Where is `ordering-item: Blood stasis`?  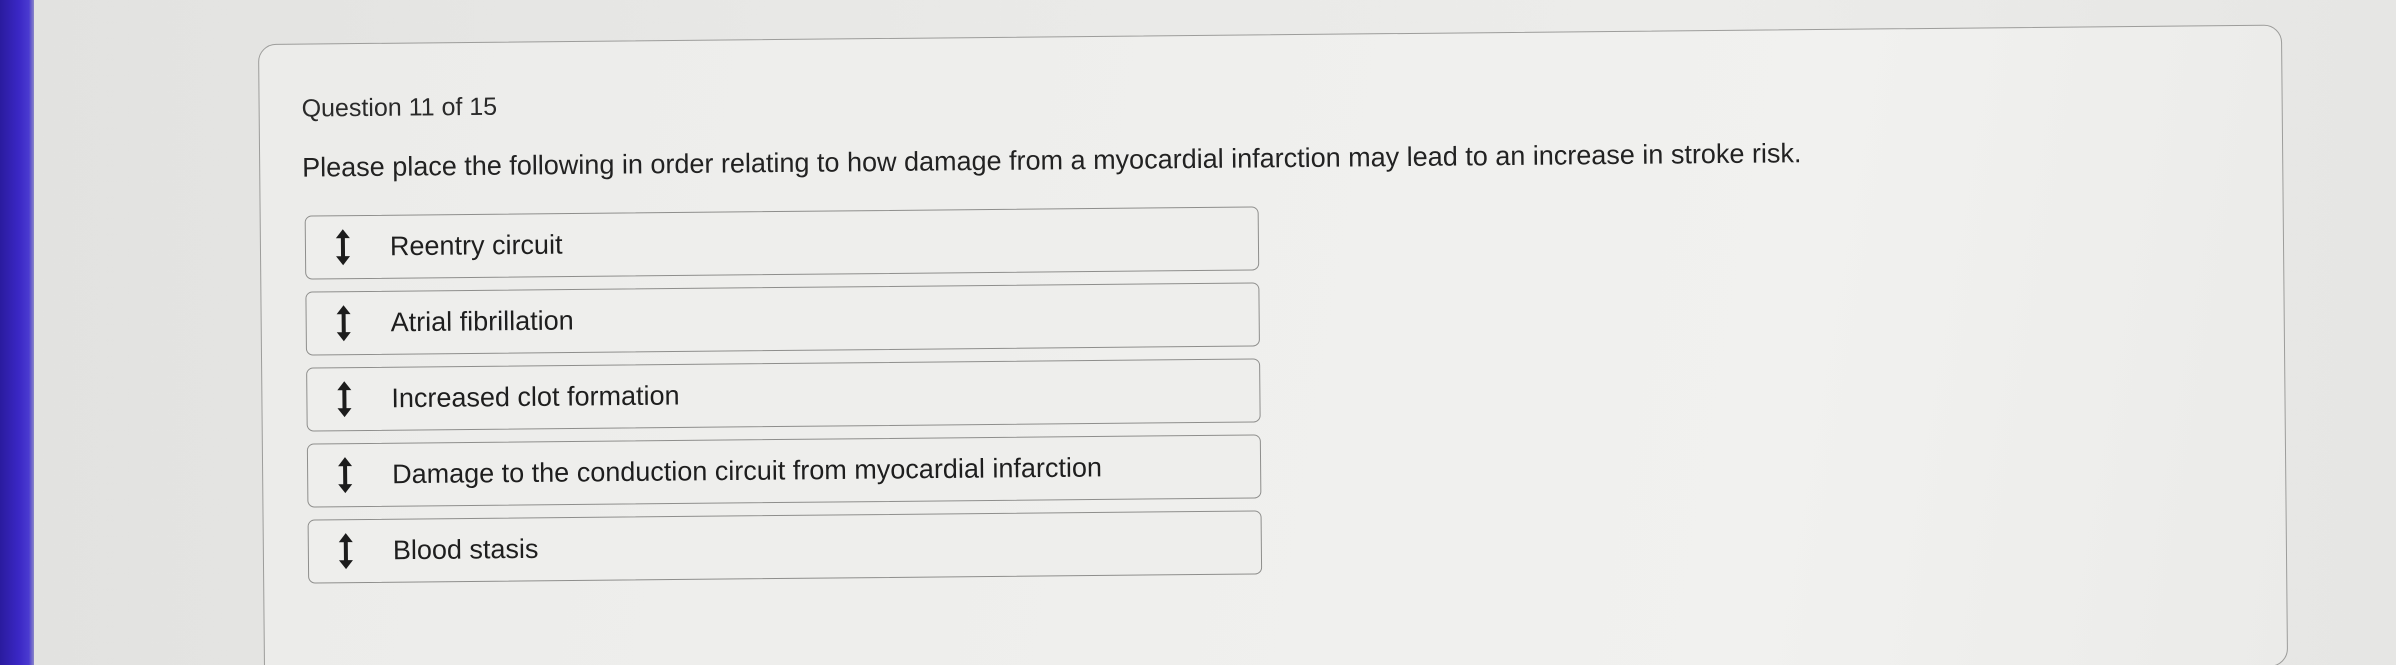 ordering-item: Blood stasis is located at coordinates (785, 547).